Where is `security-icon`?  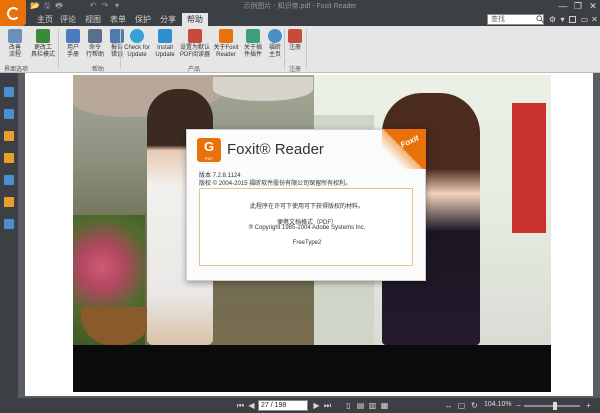
security-icon is located at coordinates (9, 202).